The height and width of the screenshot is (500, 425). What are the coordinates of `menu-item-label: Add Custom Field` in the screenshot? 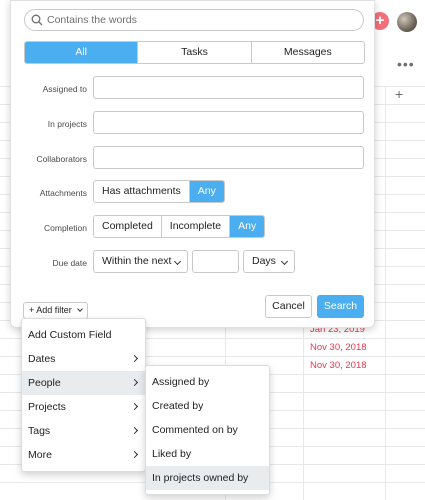 It's located at (70, 335).